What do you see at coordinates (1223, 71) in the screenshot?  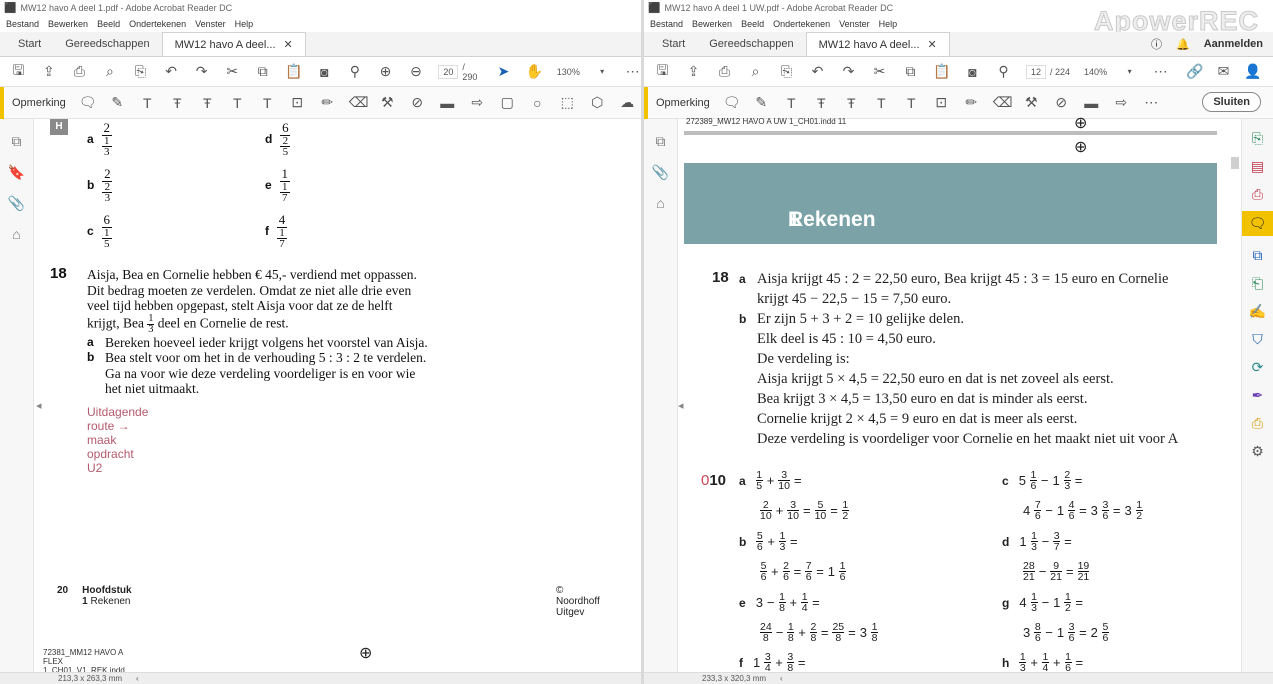 I see `email-icon: ✉` at bounding box center [1223, 71].